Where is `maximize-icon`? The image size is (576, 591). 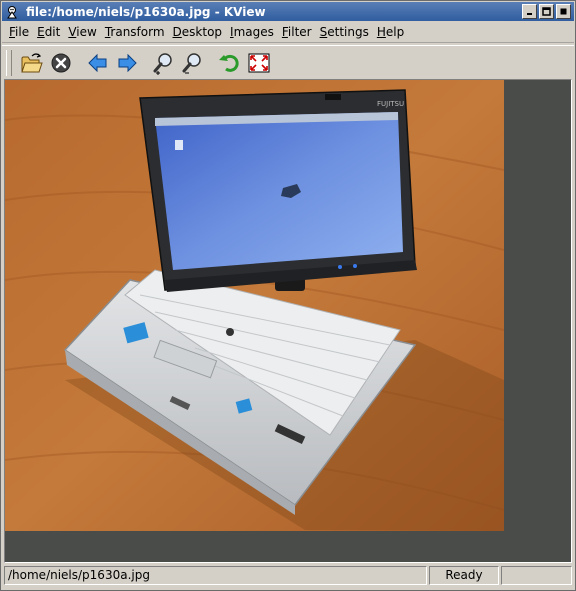
maximize-icon is located at coordinates (546, 11).